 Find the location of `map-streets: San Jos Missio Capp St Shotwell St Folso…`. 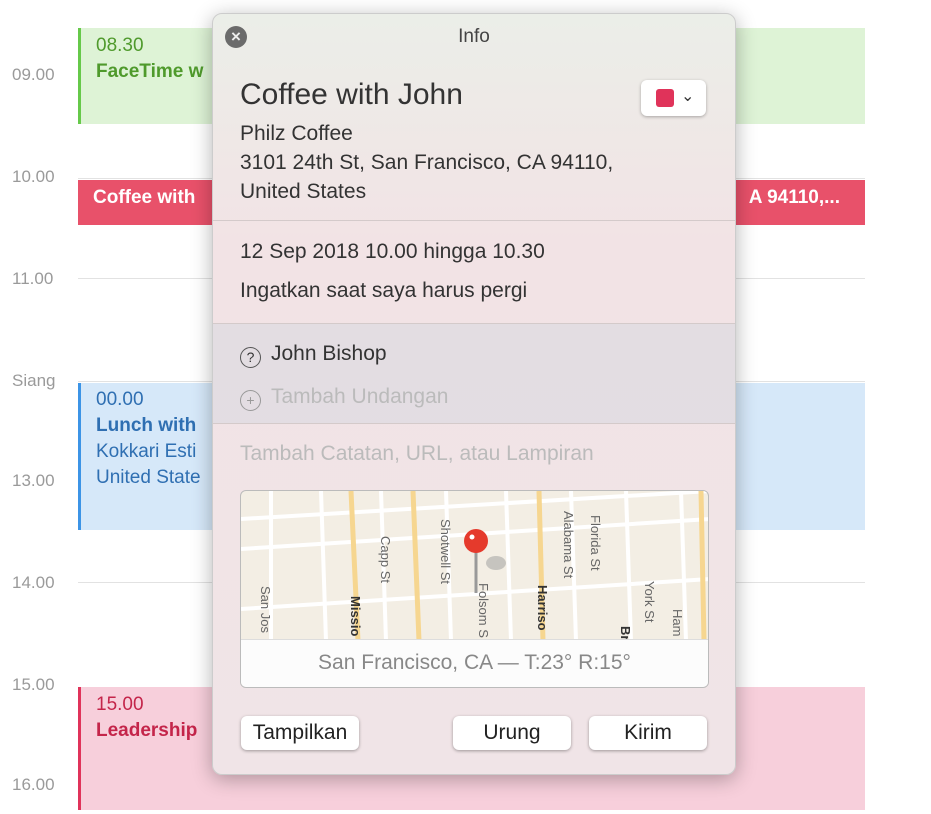

map-streets: San Jos Missio Capp St Shotwell St Folso… is located at coordinates (474, 566).